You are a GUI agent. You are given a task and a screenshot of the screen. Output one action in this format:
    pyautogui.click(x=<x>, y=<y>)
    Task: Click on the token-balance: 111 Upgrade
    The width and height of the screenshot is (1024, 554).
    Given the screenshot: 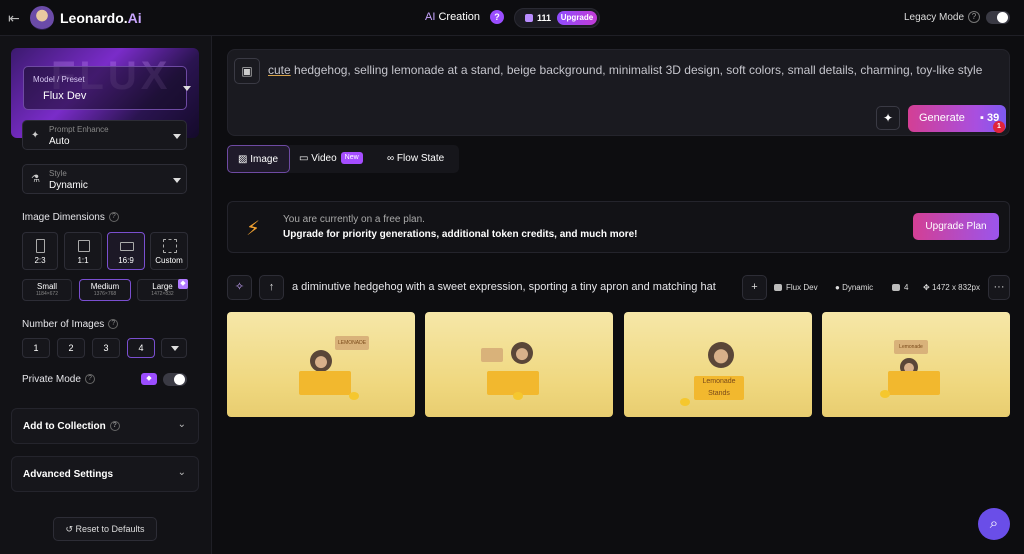 What is the action you would take?
    pyautogui.click(x=557, y=18)
    